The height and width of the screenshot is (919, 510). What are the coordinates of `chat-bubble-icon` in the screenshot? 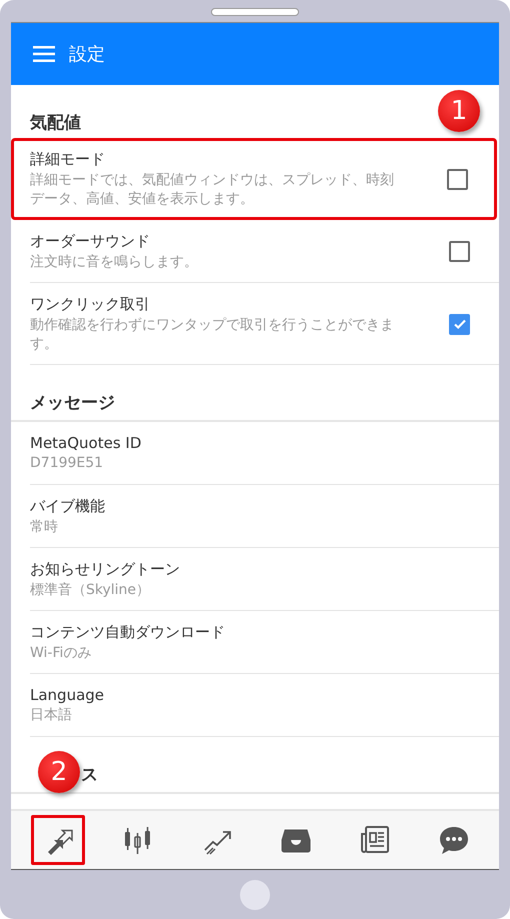 It's located at (454, 840).